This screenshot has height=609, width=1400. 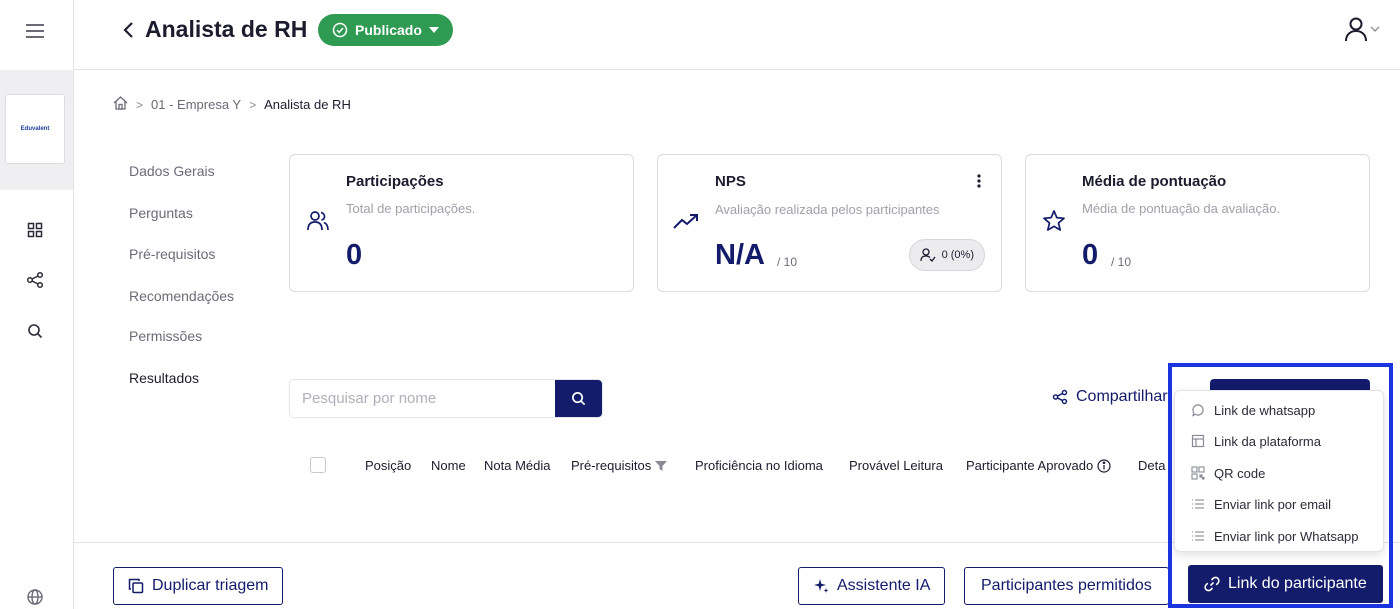 What do you see at coordinates (128, 30) in the screenshot?
I see `back-arrow-icon` at bounding box center [128, 30].